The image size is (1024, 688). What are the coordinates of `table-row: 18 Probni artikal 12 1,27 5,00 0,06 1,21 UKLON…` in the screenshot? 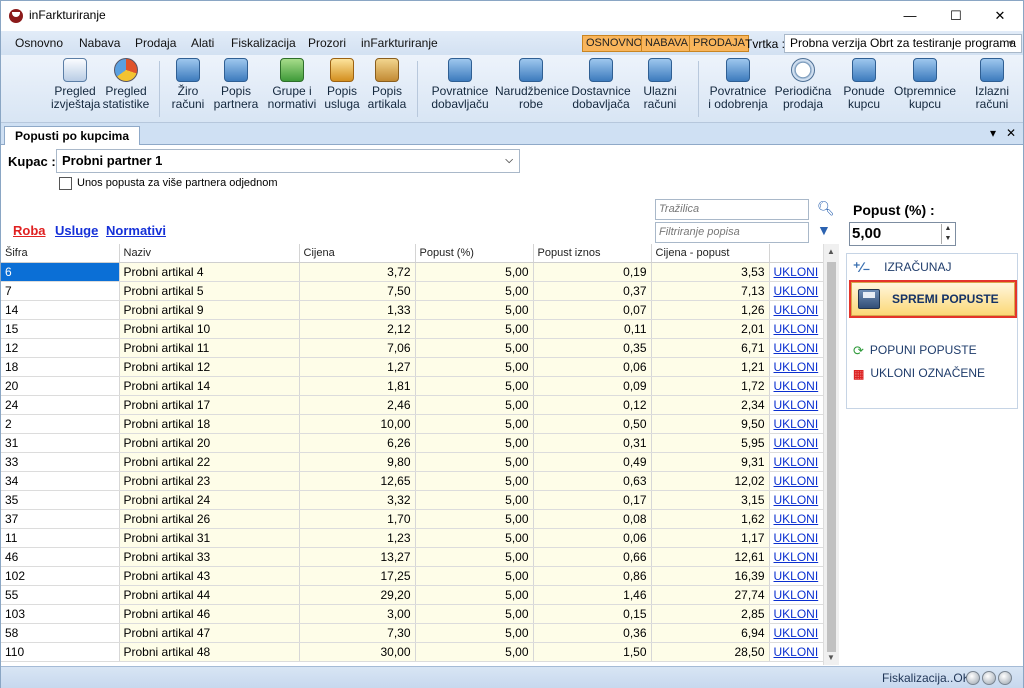 It's located at (412, 367).